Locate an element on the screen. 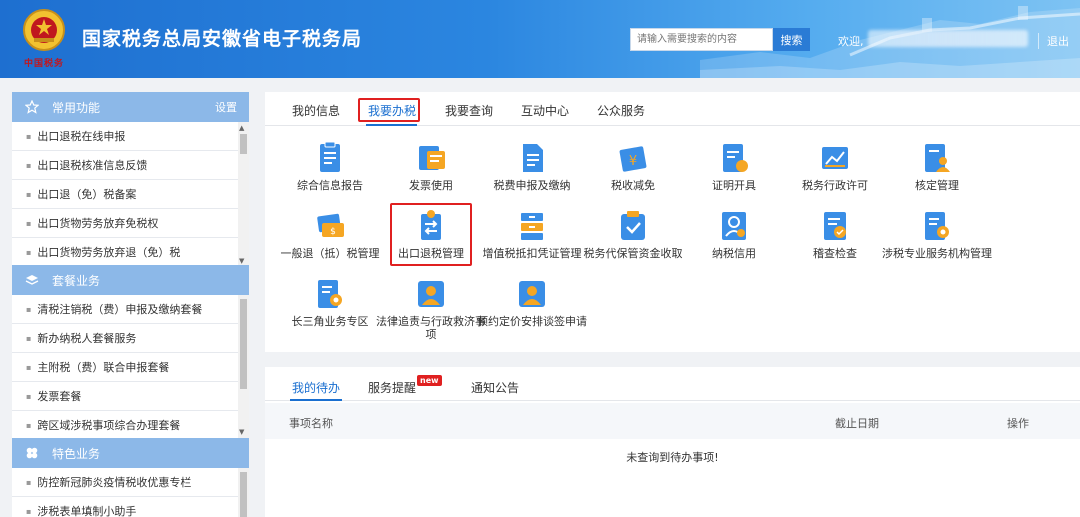  search-input is located at coordinates (701, 39).